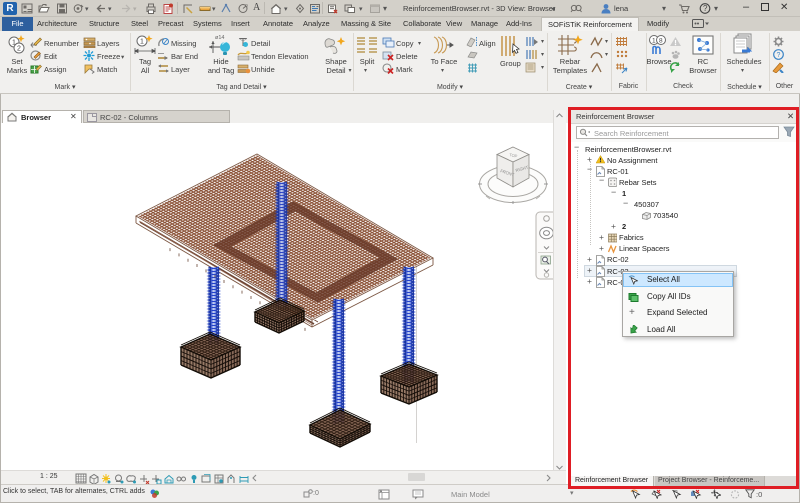 The image size is (800, 503). Describe the element at coordinates (661, 41) in the screenshot. I see `svg-text: 8` at that location.